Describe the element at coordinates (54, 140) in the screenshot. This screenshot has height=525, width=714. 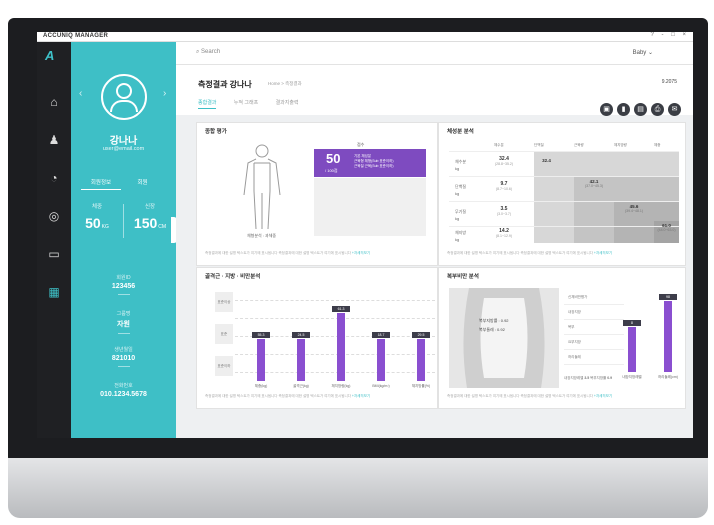
I see `user-icon: ♟` at that location.